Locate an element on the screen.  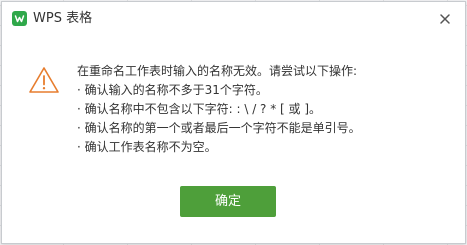
message-line: · 确认工作表名称不为空。 is located at coordinates (147, 147).